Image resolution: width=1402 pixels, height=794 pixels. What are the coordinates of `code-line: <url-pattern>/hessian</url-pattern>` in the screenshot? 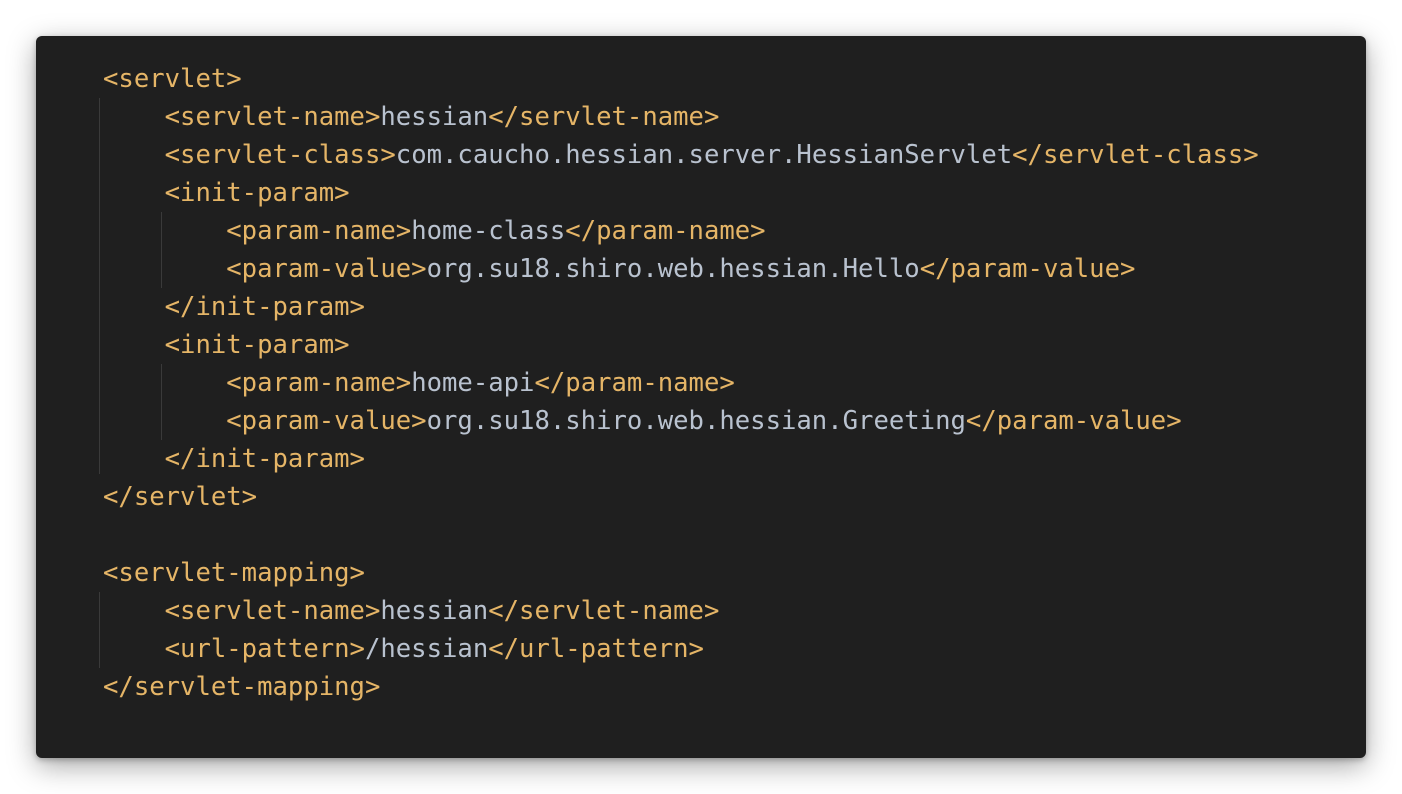 It's located at (681, 649).